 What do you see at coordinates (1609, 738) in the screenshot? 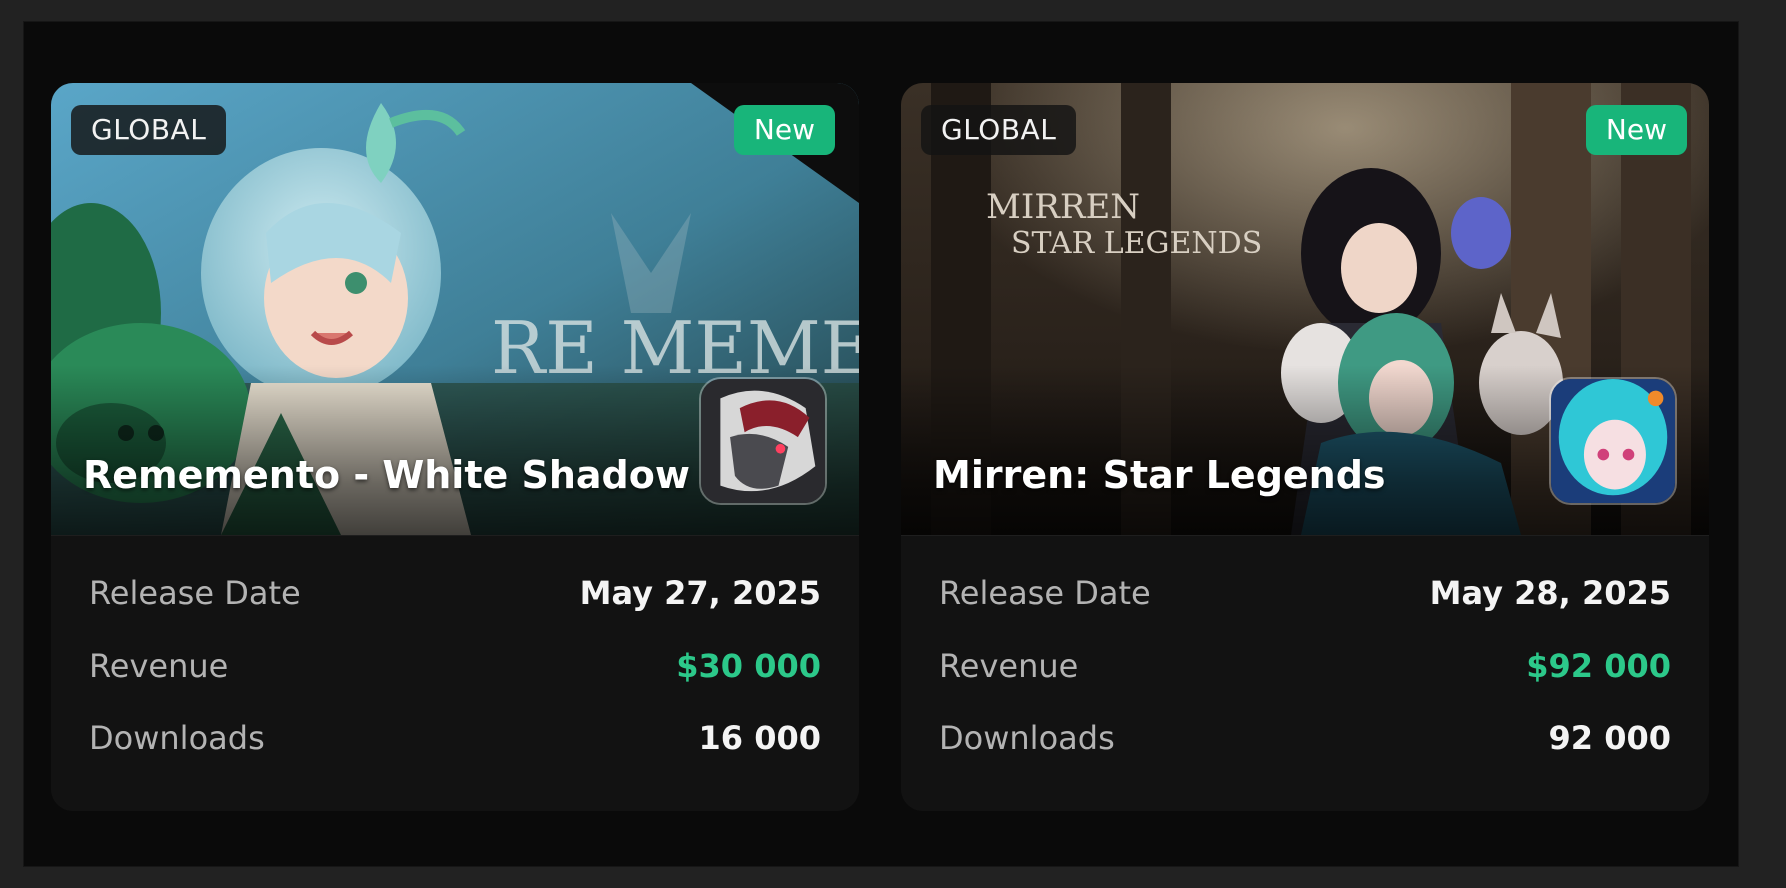
I see `downloads-value: 92 000` at bounding box center [1609, 738].